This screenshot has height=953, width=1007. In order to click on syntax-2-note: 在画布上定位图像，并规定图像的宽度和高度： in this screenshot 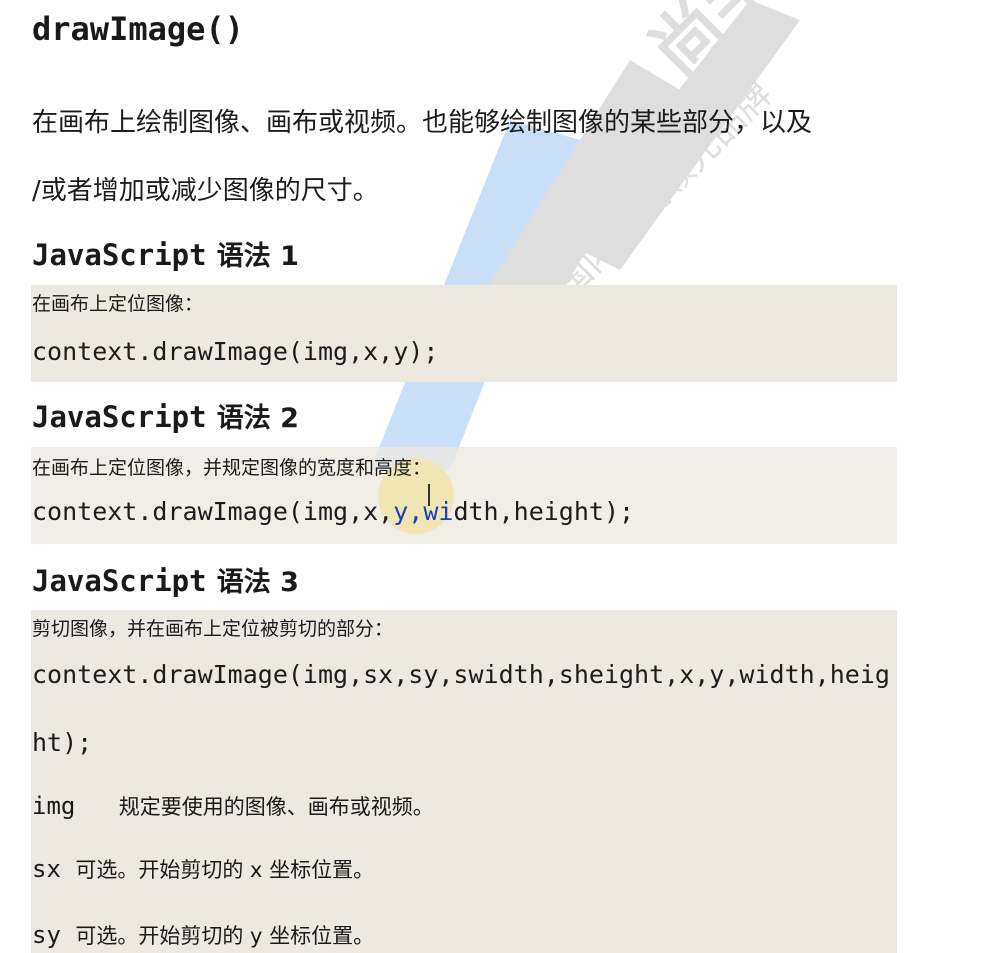, I will do `click(232, 468)`.